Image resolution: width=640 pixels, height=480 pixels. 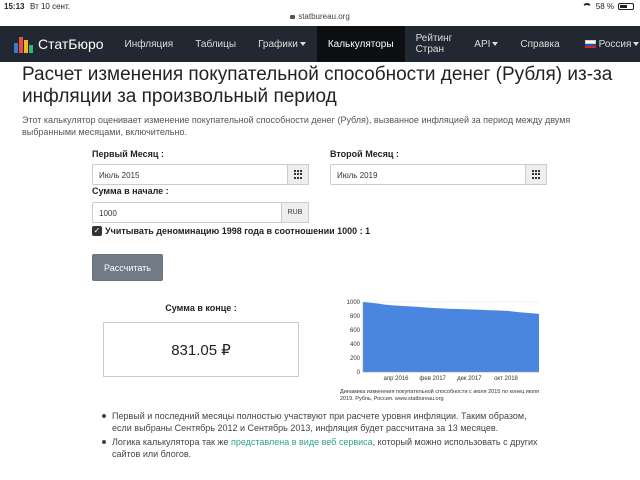 I want to click on chart-y-tick-label: 200, so click(x=355, y=359).